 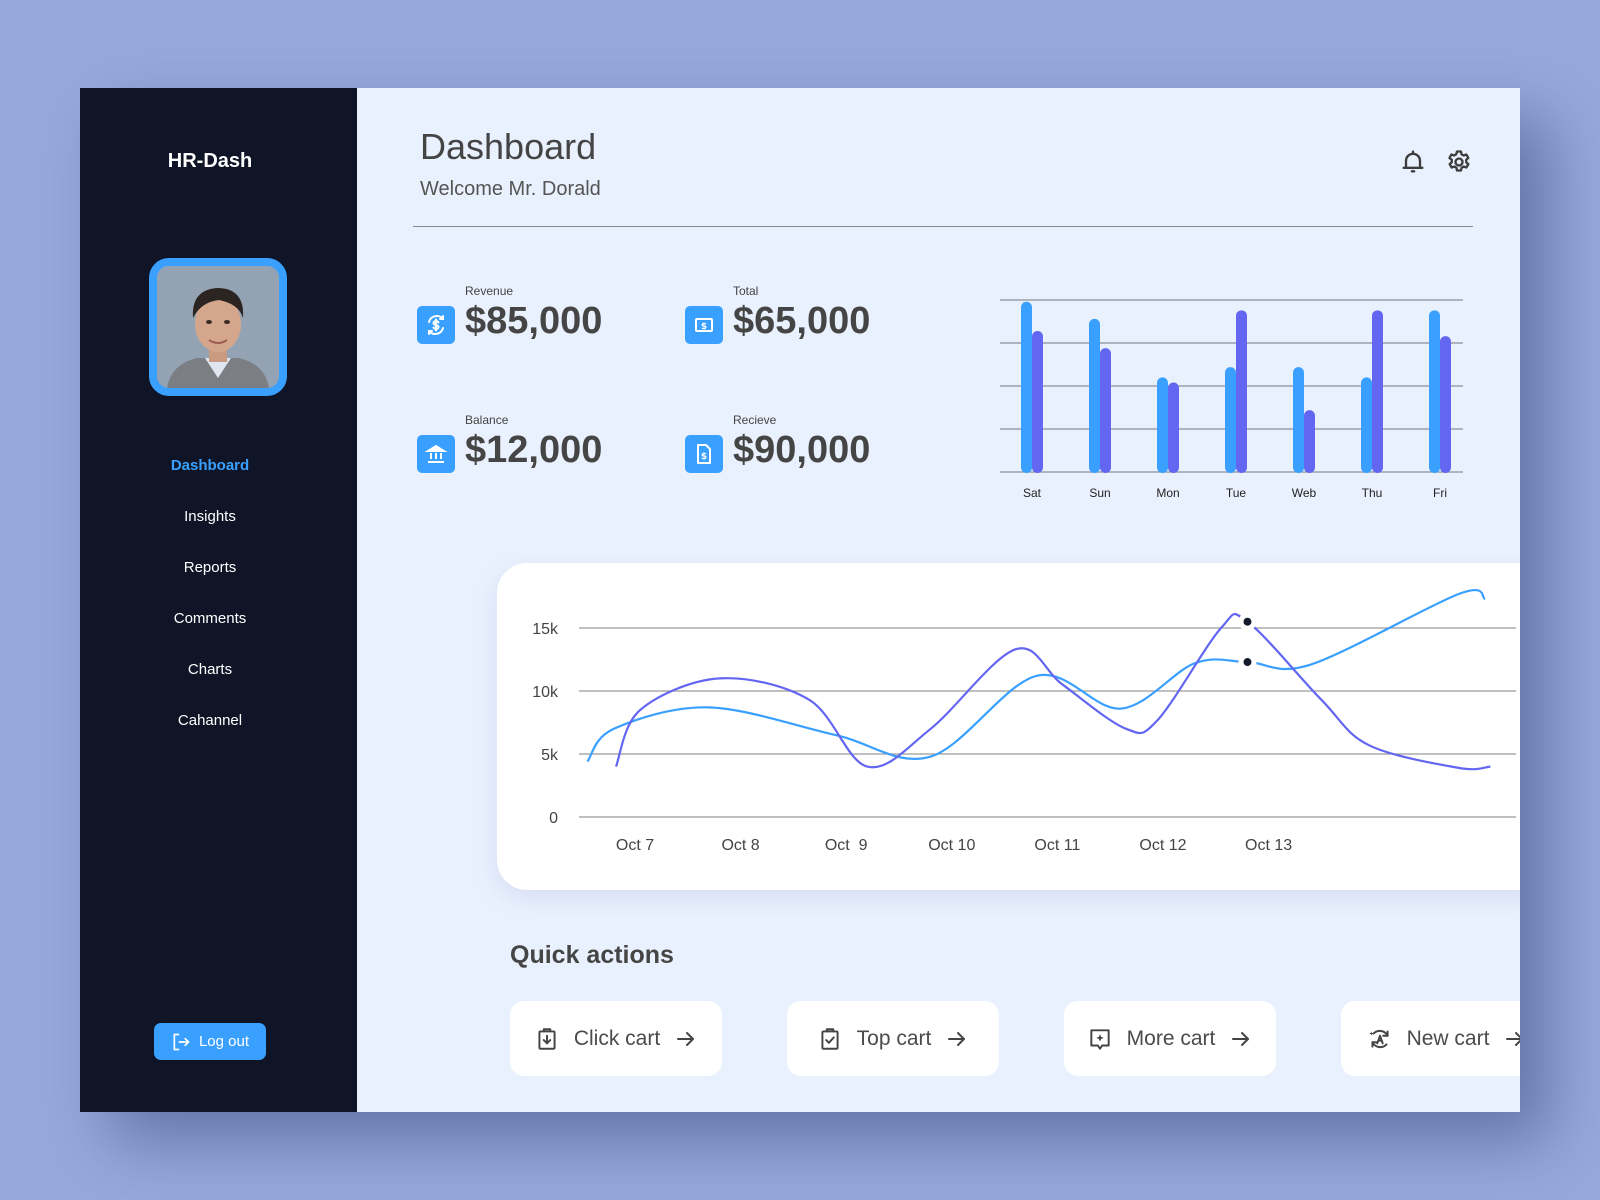 I want to click on action-label: More cart, so click(x=1171, y=1038).